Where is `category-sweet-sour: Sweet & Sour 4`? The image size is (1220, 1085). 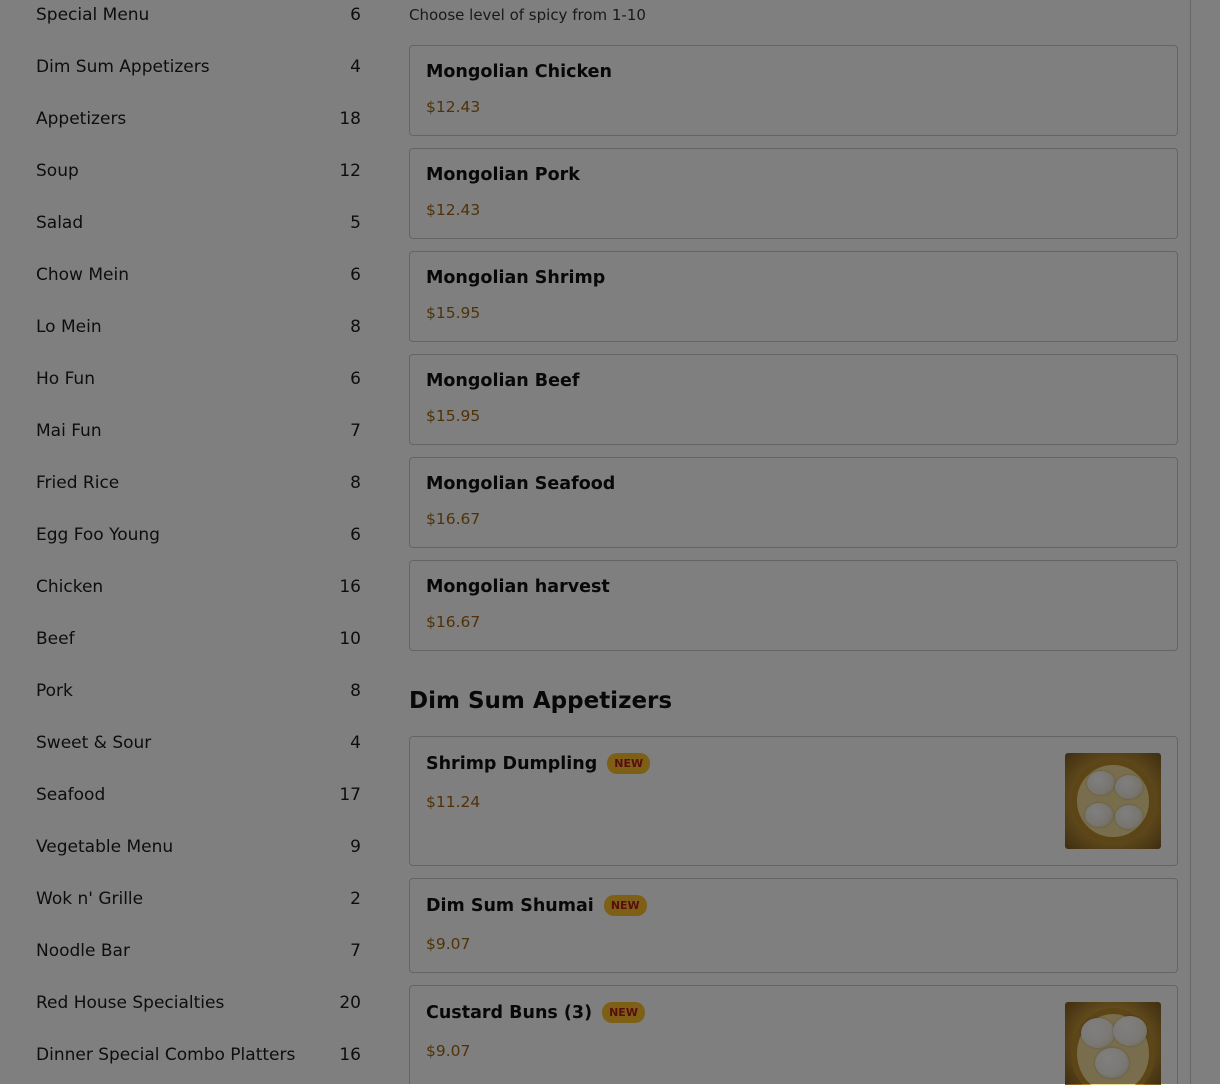
category-sweet-sour: Sweet & Sour 4 is located at coordinates (198, 743).